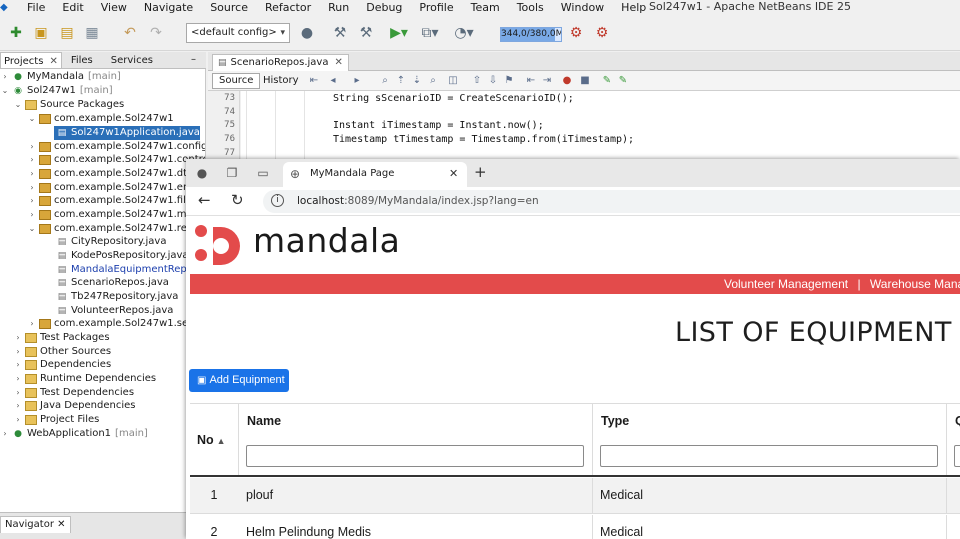 This screenshot has height=539, width=960. Describe the element at coordinates (366, 33) in the screenshot. I see `clean-build-icon: ⚒` at that location.